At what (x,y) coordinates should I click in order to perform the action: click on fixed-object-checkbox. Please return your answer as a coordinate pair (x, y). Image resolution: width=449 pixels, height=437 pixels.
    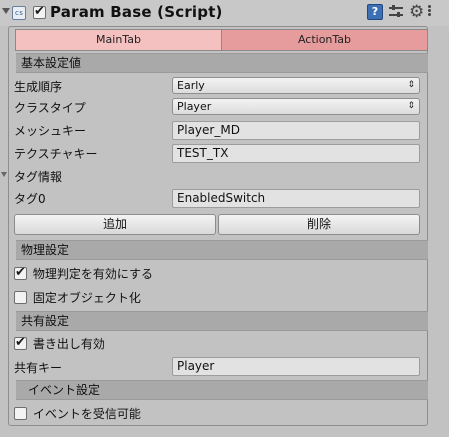
    Looking at the image, I should click on (20, 297).